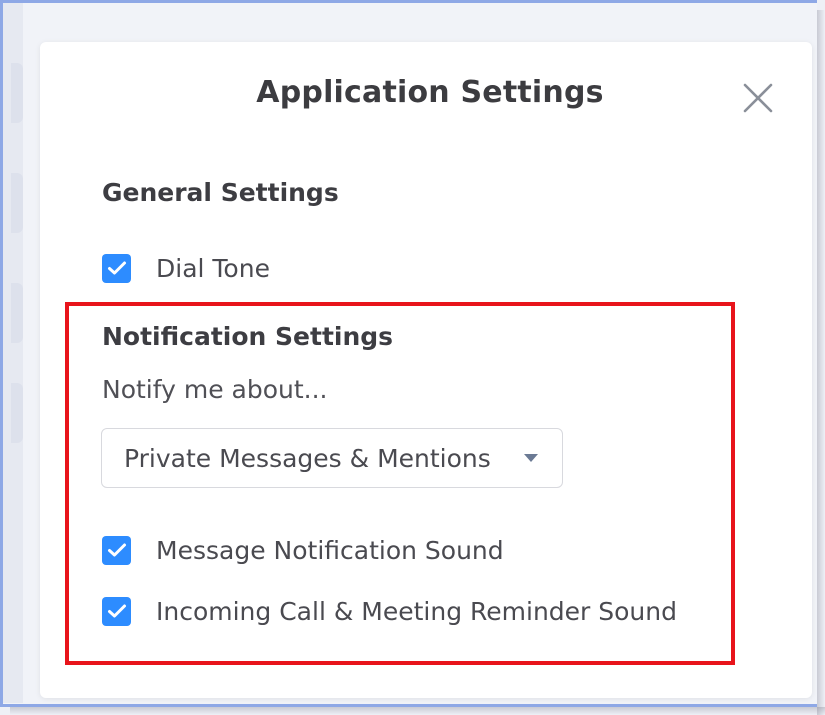 This screenshot has width=825, height=715. Describe the element at coordinates (307, 458) in the screenshot. I see `dropdown-selected-value: Private Messages & Mentions` at that location.